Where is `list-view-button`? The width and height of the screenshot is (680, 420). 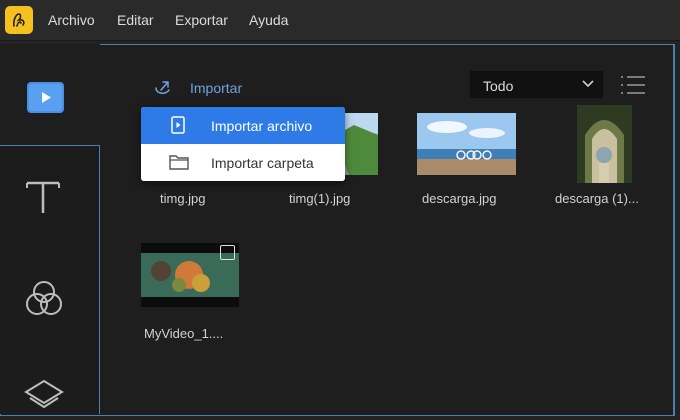 list-view-button is located at coordinates (633, 87).